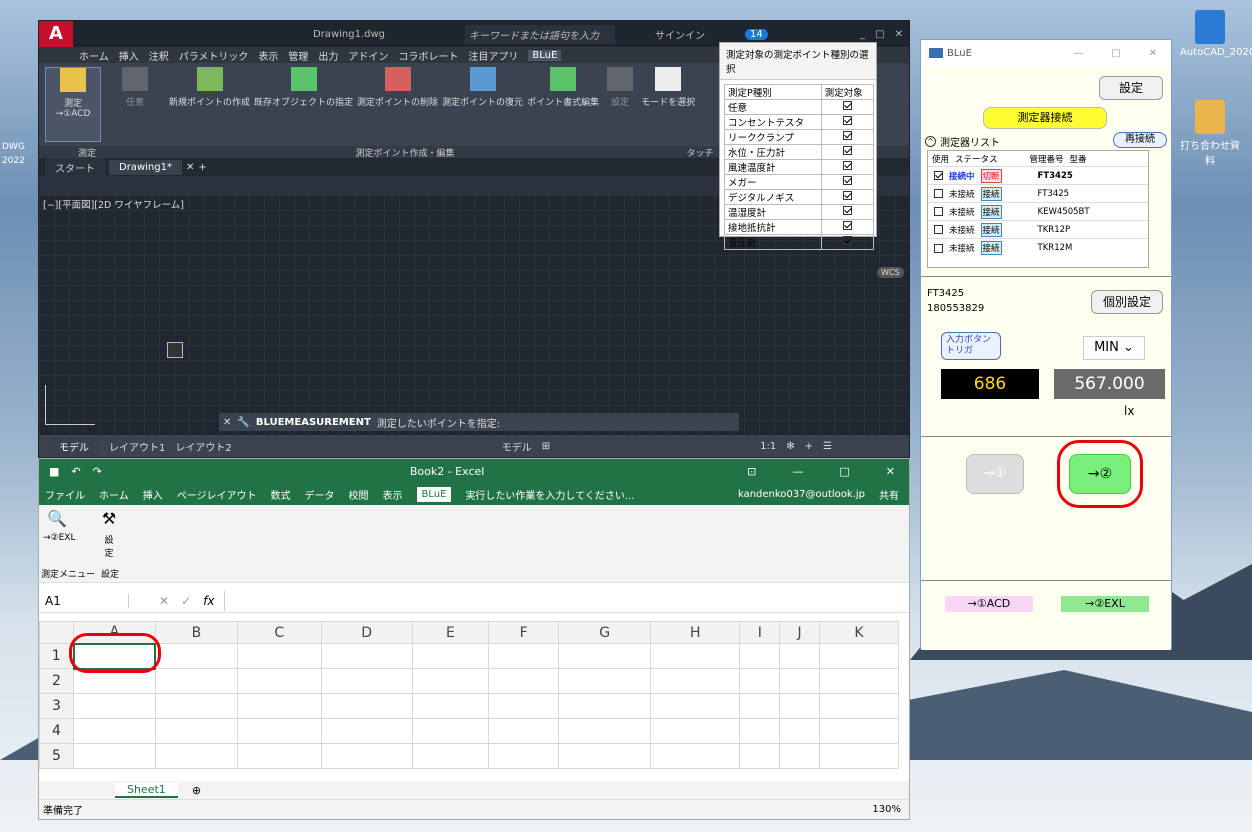  Describe the element at coordinates (1038, 230) in the screenshot. I see `device-row: 未接続 接続 TKR12P` at that location.